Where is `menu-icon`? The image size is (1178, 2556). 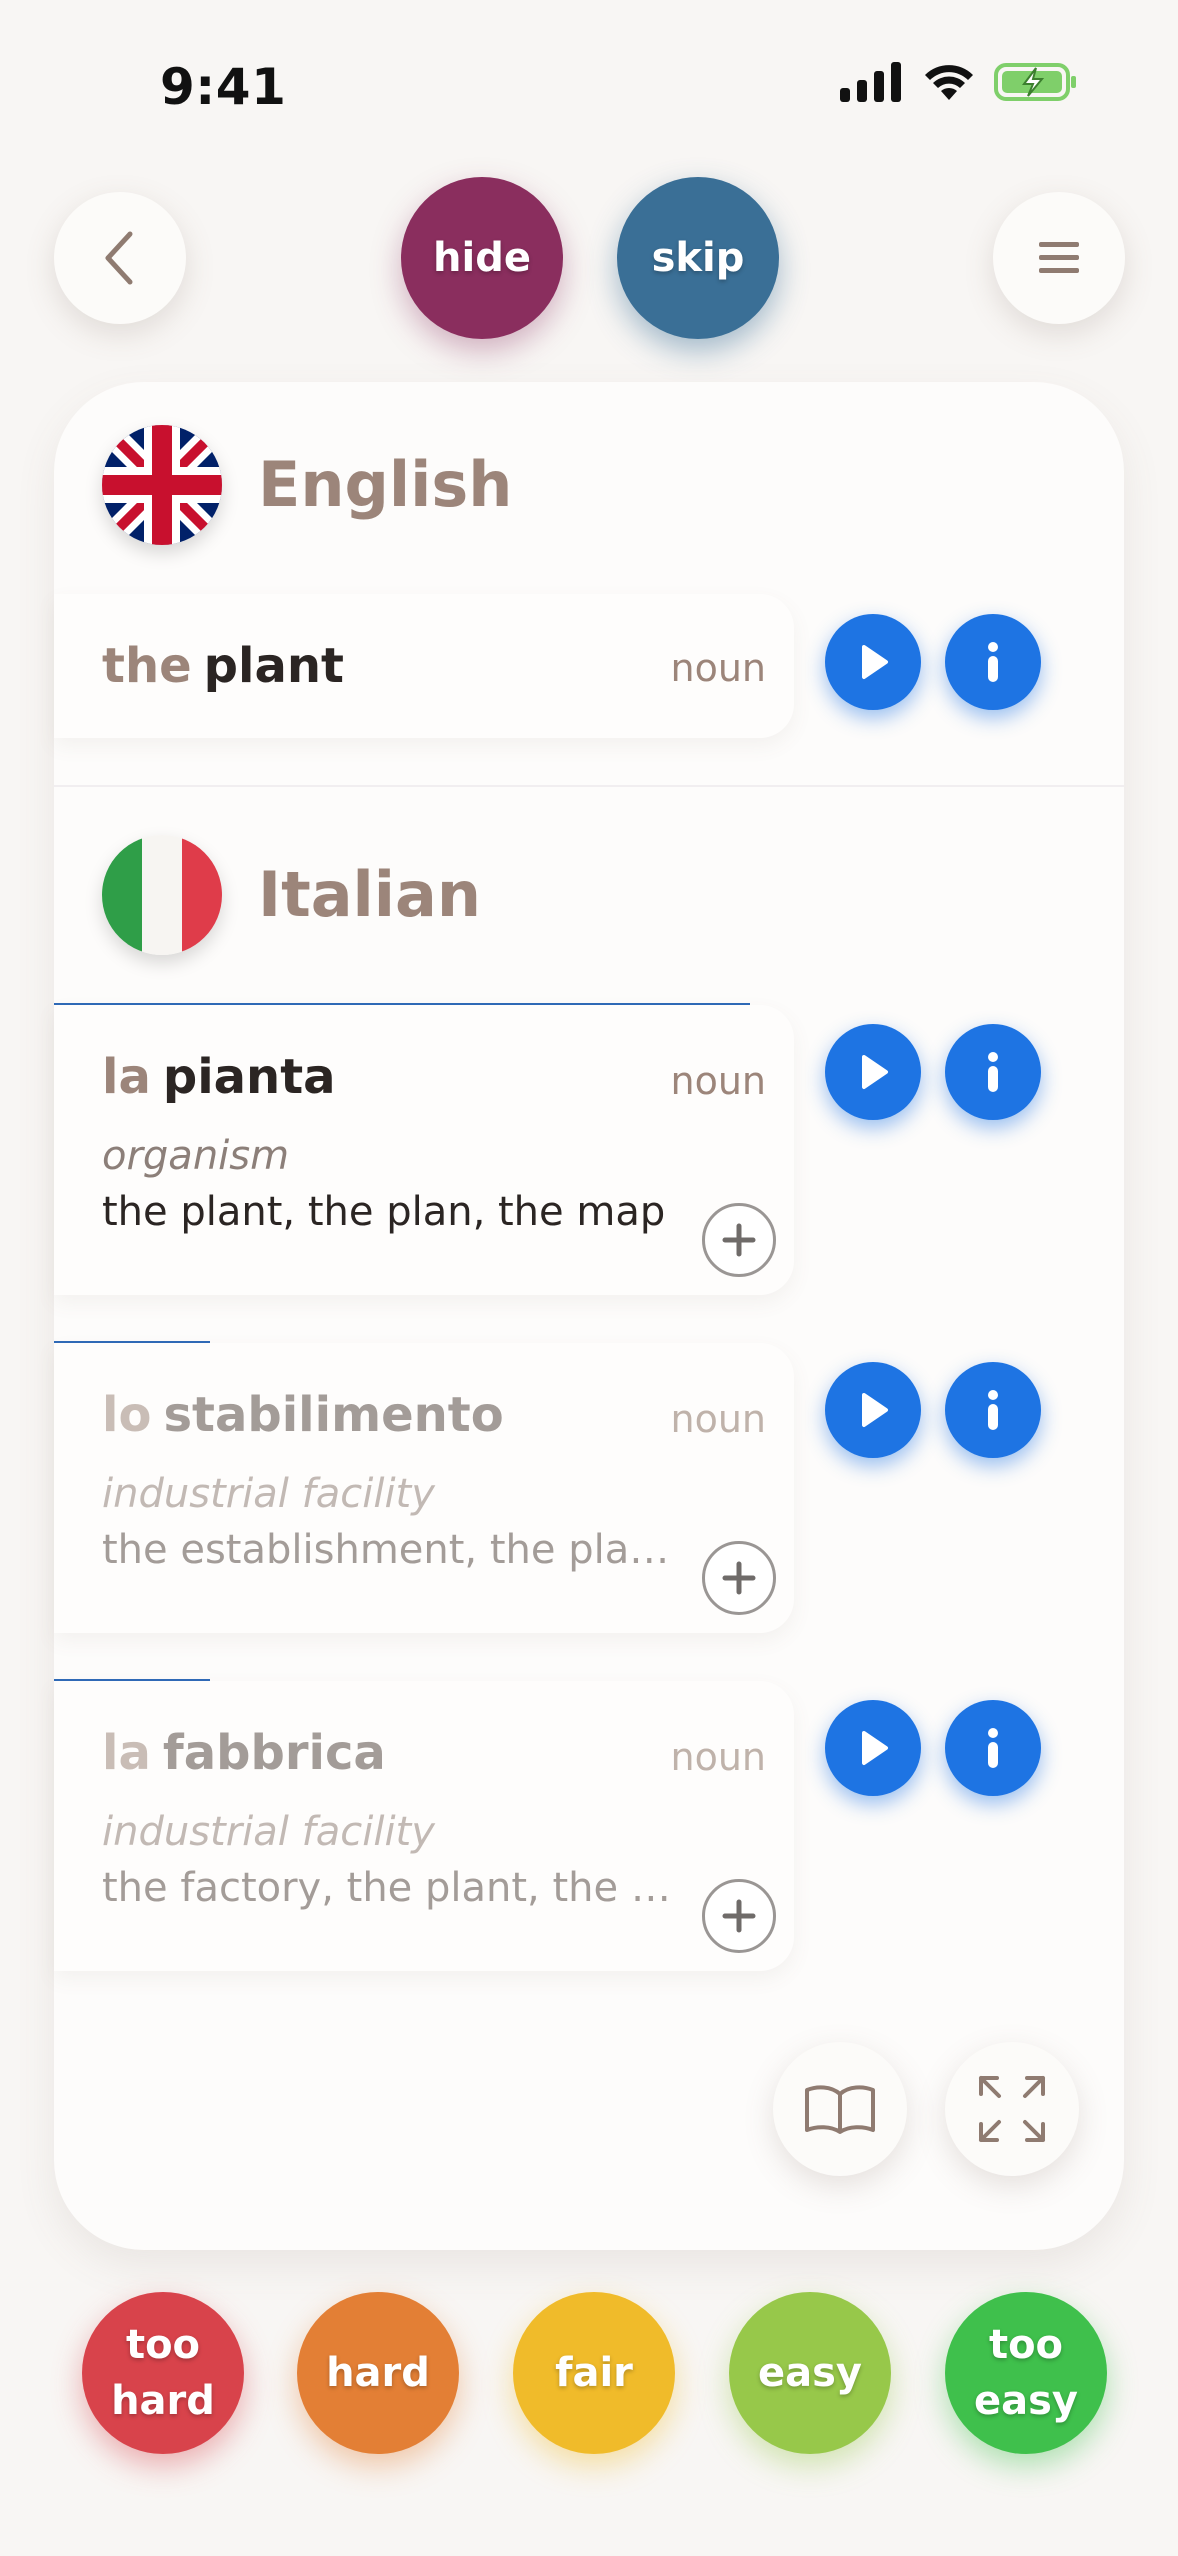 menu-icon is located at coordinates (1059, 257).